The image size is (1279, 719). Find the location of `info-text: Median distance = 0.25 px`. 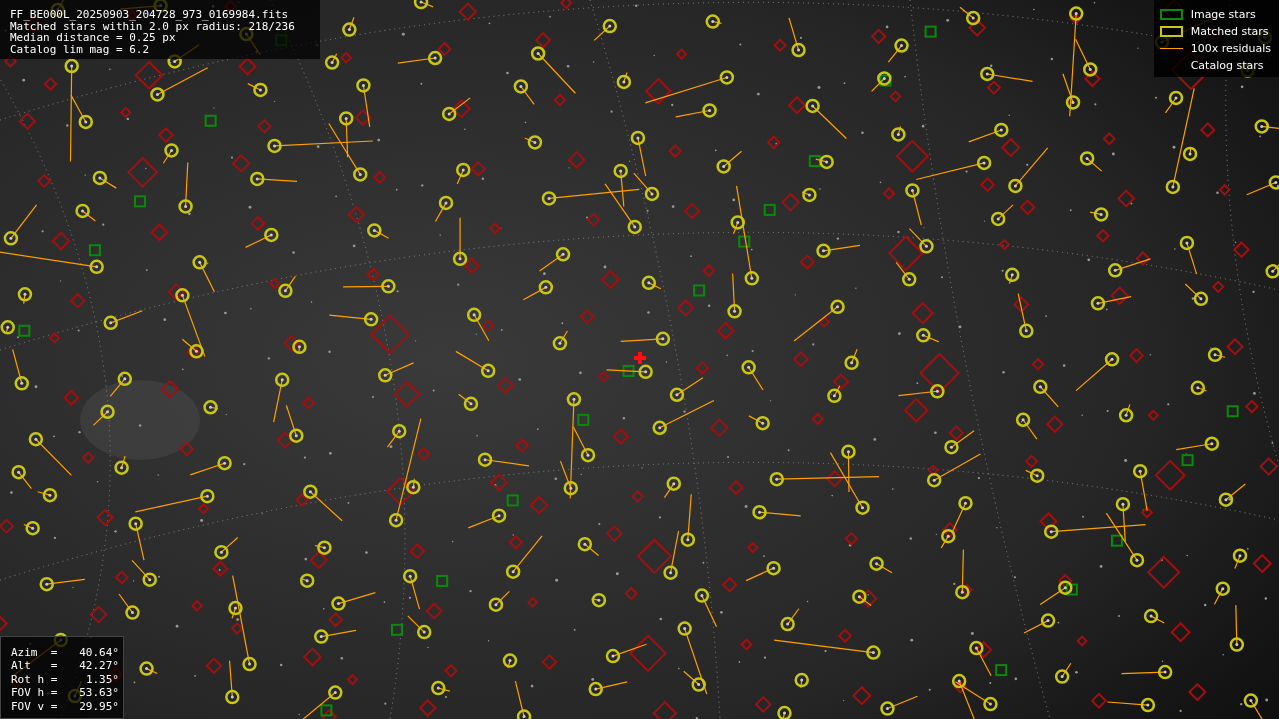

info-text: Median distance = 0.25 px is located at coordinates (93, 38).